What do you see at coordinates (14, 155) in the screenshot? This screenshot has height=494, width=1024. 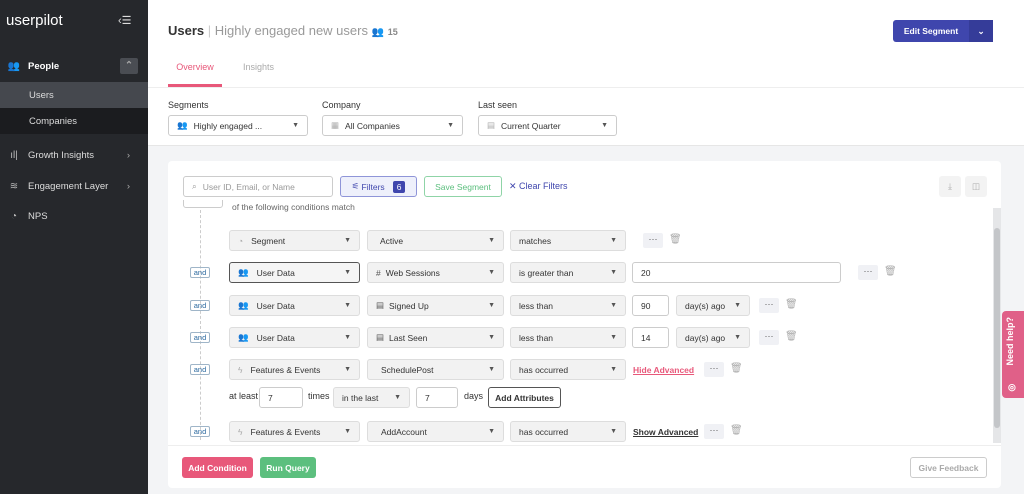 I see `bar-chart-icon: ıl|` at bounding box center [14, 155].